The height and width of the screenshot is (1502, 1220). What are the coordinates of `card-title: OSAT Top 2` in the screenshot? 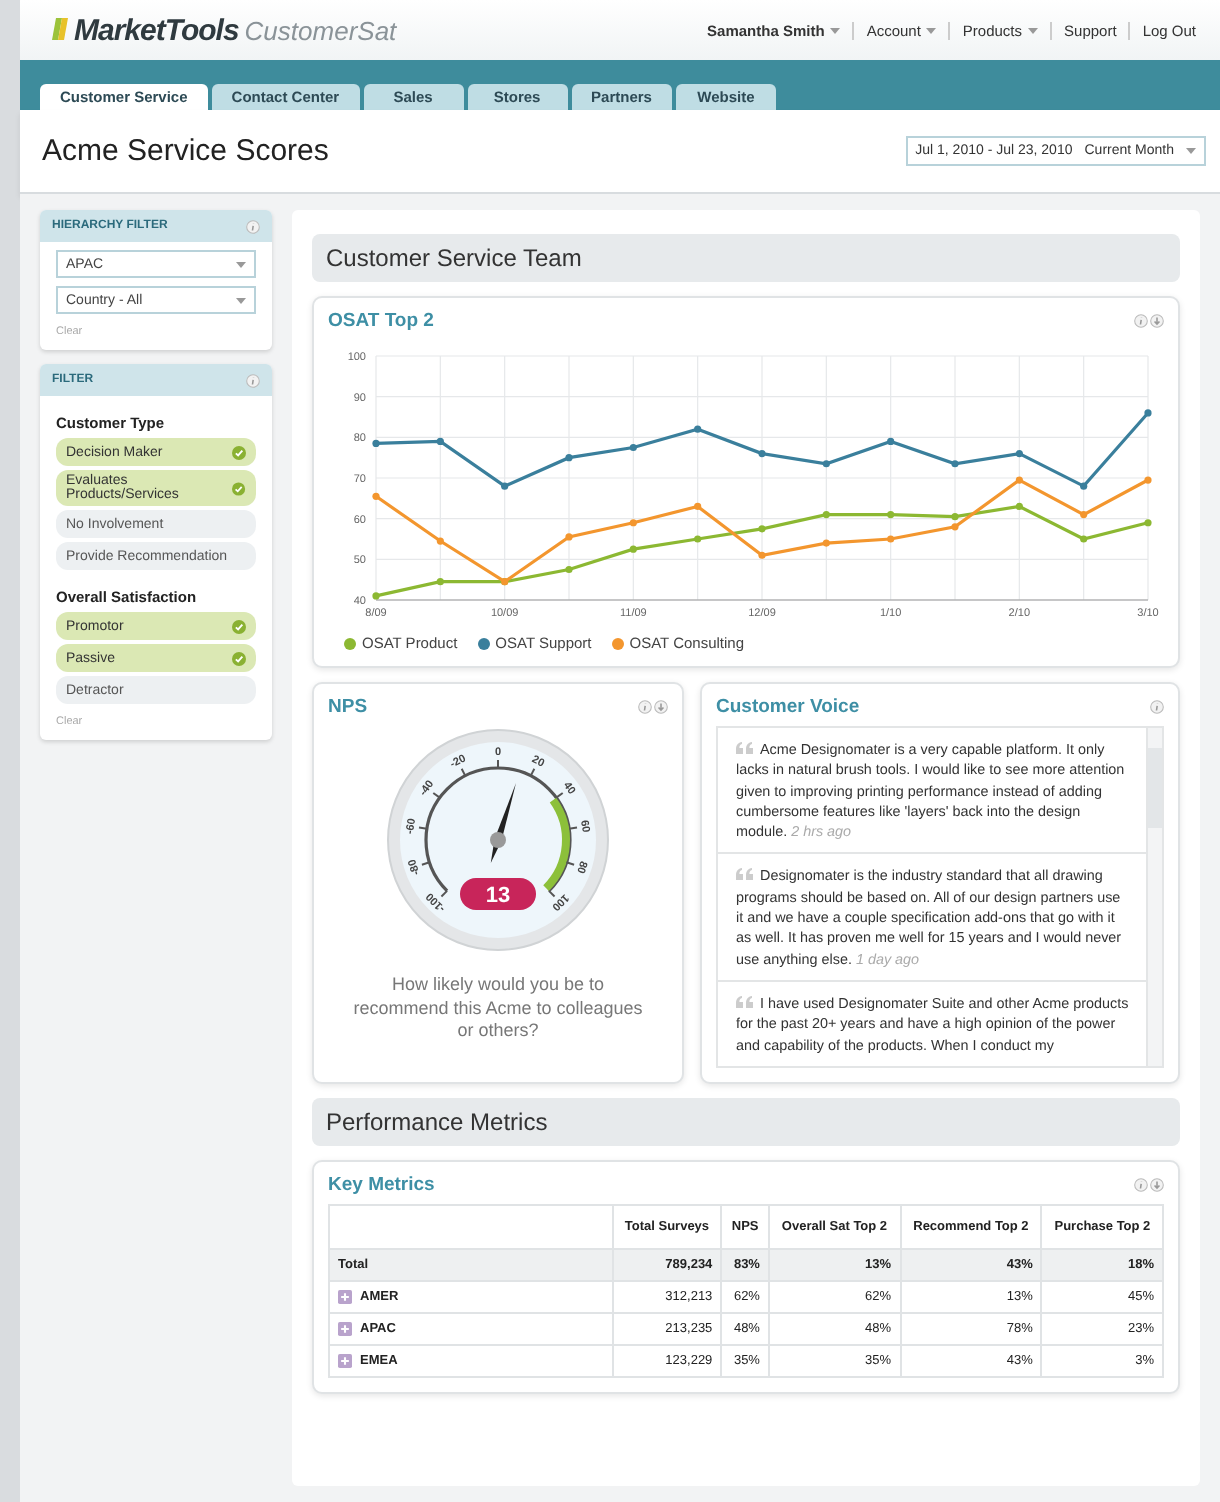 It's located at (381, 321).